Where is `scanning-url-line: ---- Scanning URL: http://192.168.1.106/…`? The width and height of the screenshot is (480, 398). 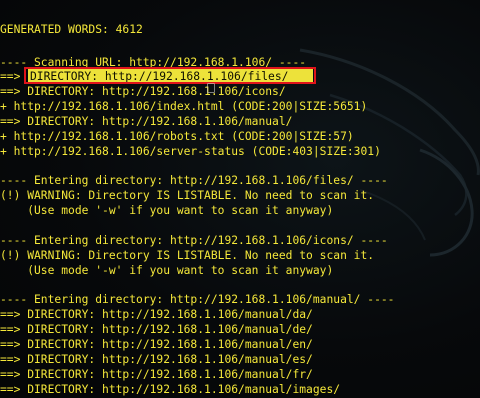 scanning-url-line: ---- Scanning URL: http://192.168.1.106/… is located at coordinates (153, 62).